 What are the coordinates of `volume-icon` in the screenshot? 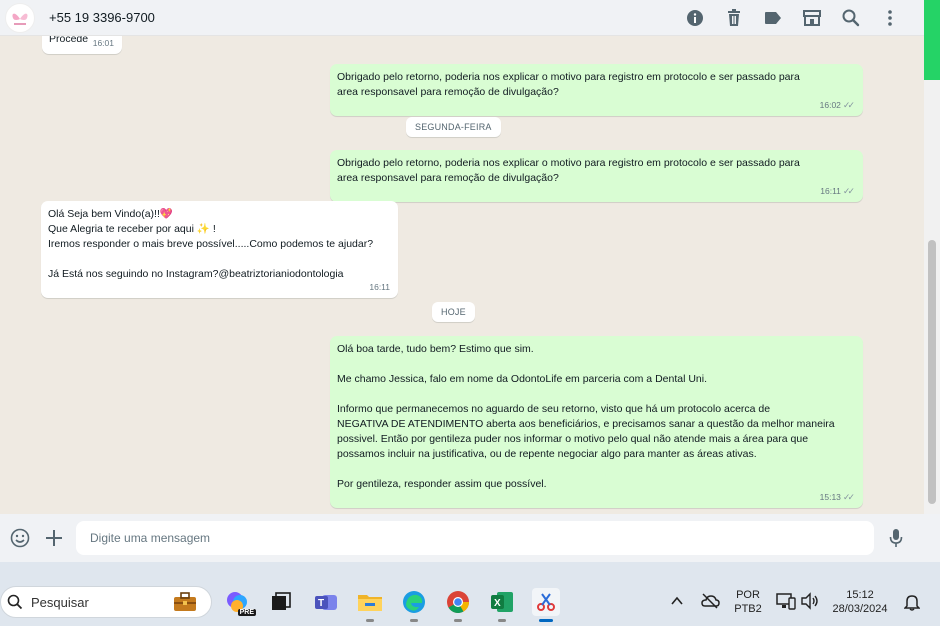 It's located at (810, 603).